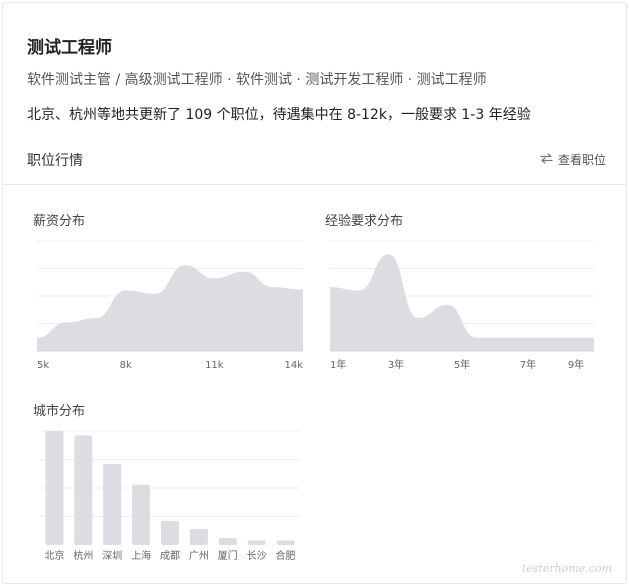 Image resolution: width=629 pixels, height=586 pixels. What do you see at coordinates (338, 364) in the screenshot?
I see `x-tick-label: 1年` at bounding box center [338, 364].